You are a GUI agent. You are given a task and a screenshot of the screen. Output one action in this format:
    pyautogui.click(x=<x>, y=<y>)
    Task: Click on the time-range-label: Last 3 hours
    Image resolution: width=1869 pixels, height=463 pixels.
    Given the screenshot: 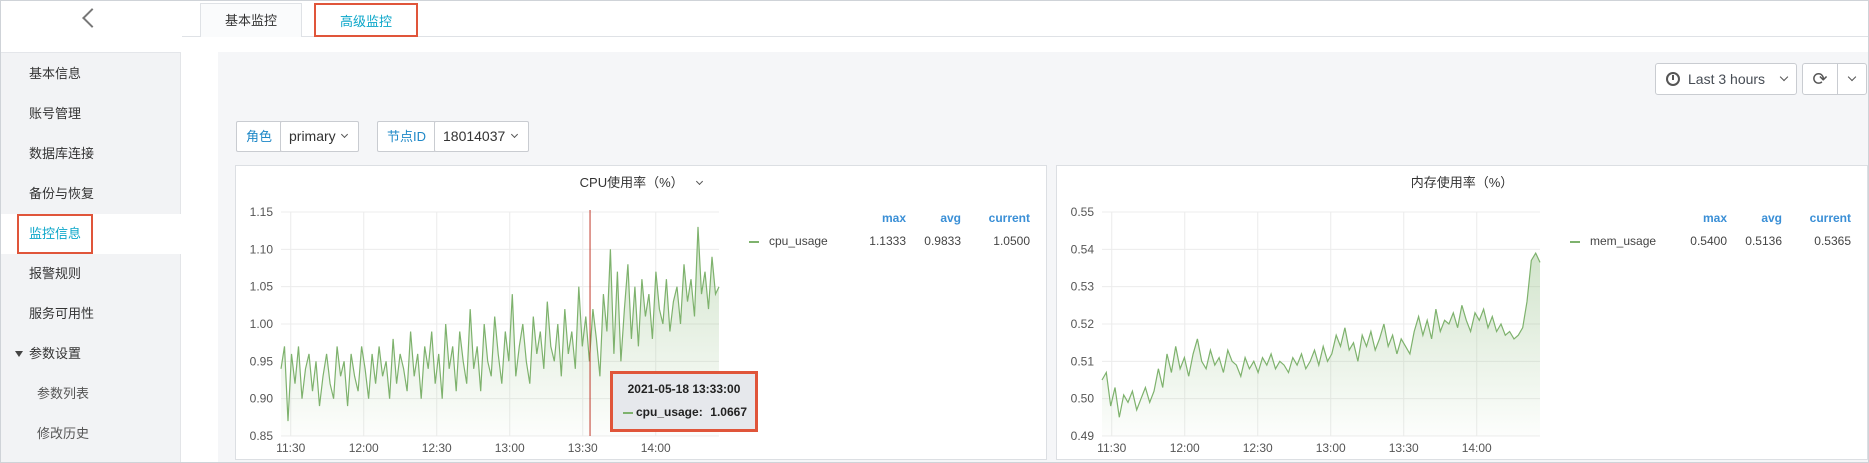 What is the action you would take?
    pyautogui.click(x=1727, y=79)
    